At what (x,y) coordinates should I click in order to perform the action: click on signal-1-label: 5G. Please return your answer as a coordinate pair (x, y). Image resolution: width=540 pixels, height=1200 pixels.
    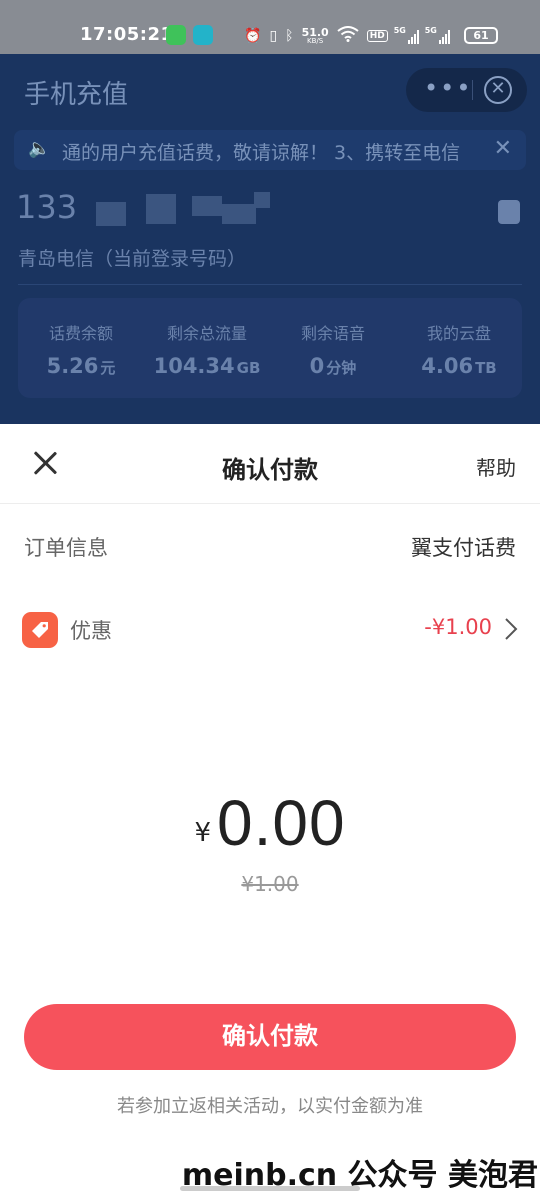
    Looking at the image, I should click on (399, 30).